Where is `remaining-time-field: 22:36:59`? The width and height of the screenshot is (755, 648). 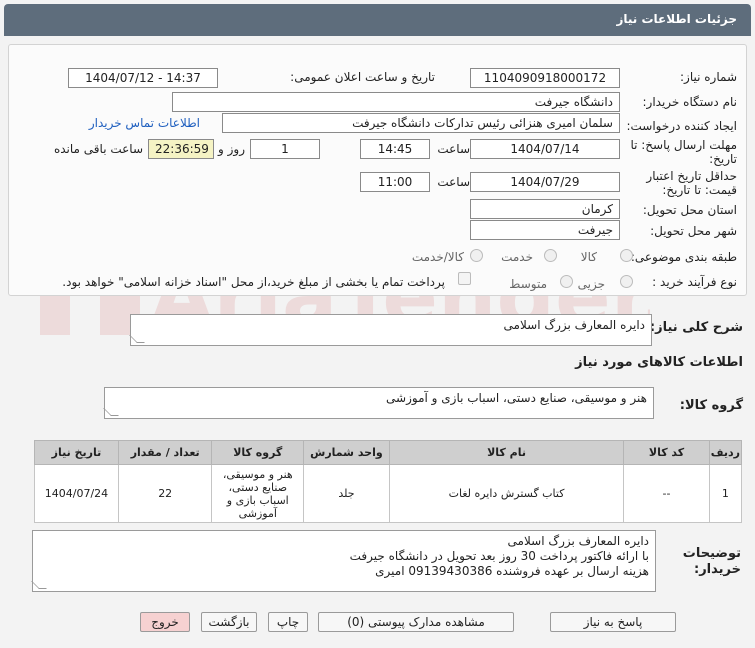
remaining-time-field: 22:36:59 is located at coordinates (181, 149).